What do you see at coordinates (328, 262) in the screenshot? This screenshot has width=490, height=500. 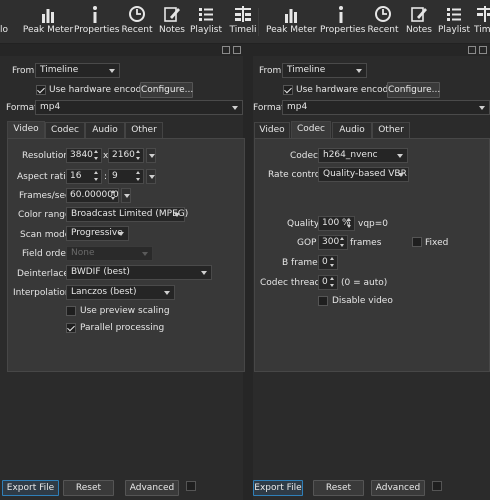 I see `b-frames-input: 0` at bounding box center [328, 262].